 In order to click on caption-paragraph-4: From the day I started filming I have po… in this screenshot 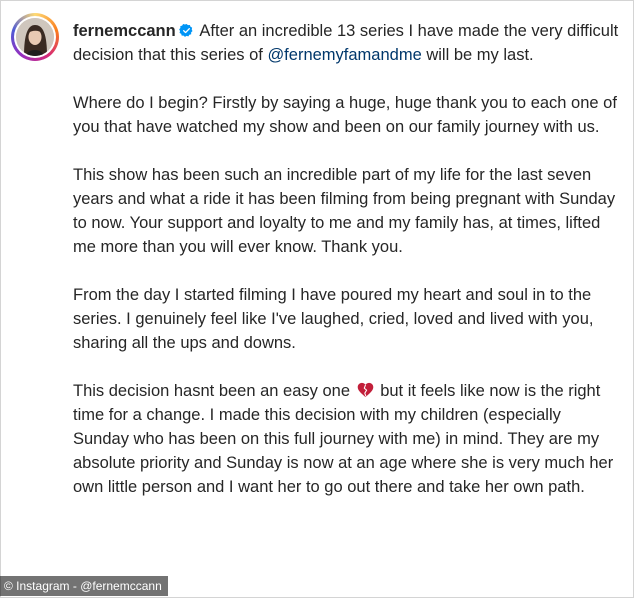, I will do `click(333, 319)`.